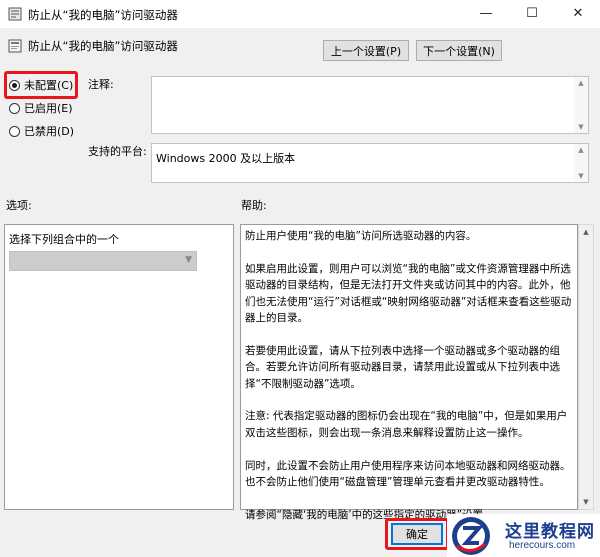 Image resolution: width=600 pixels, height=557 pixels. I want to click on site-watermark: 这里教程网 herecours.com, so click(523, 535).